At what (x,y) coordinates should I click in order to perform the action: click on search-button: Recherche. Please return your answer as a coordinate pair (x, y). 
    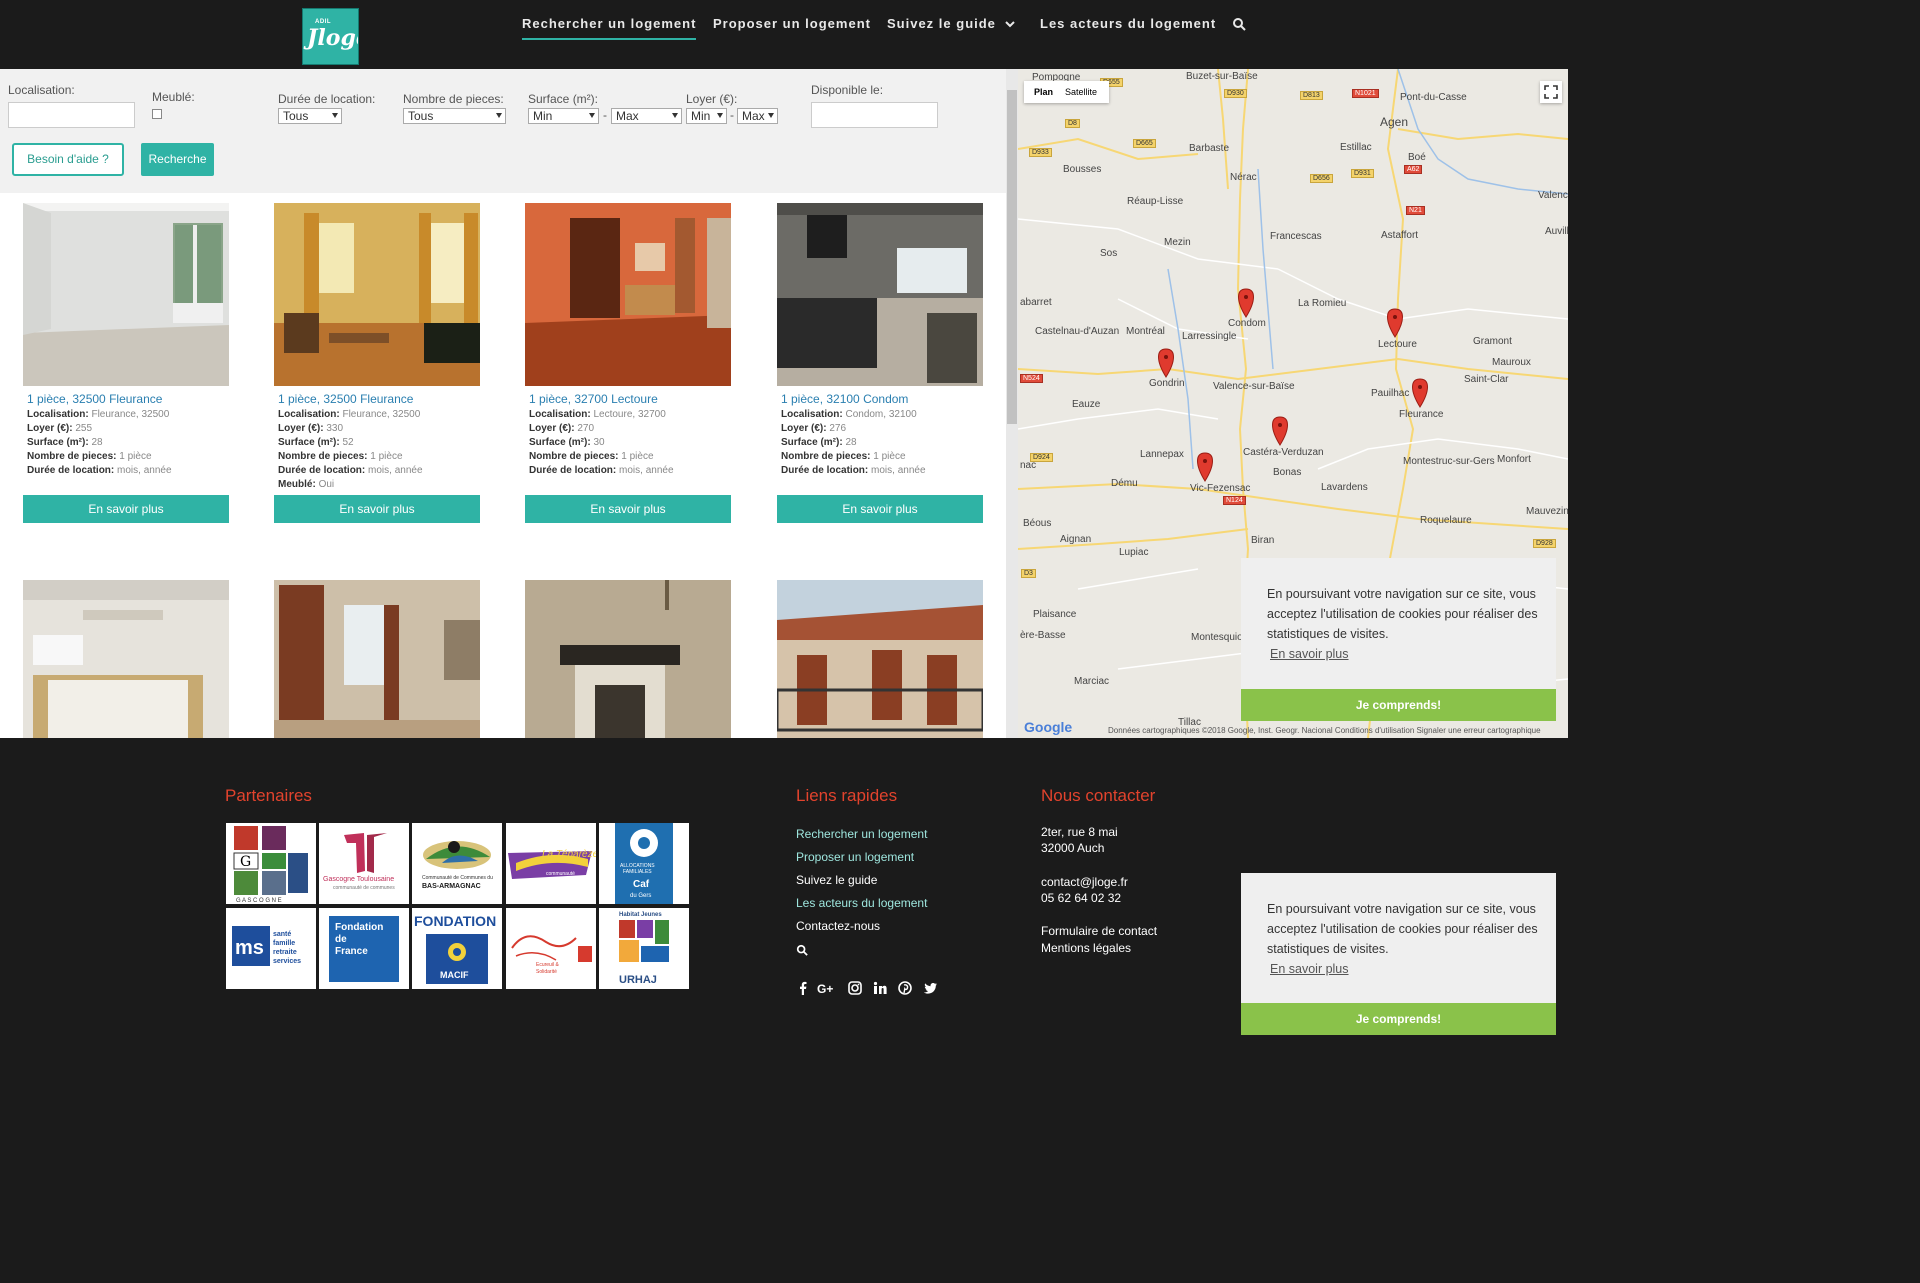
    Looking at the image, I should click on (177, 159).